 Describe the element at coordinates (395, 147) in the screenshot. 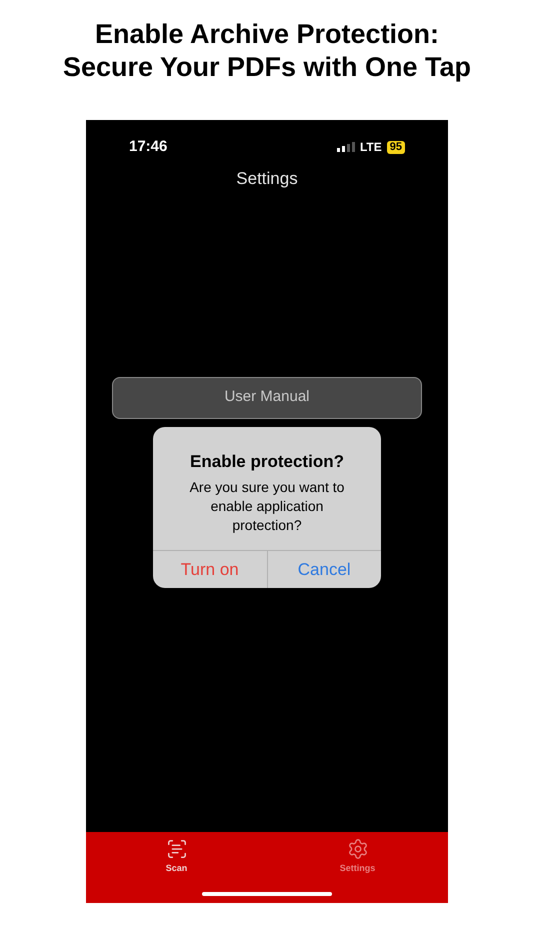

I see `battery-indicator: 95` at that location.